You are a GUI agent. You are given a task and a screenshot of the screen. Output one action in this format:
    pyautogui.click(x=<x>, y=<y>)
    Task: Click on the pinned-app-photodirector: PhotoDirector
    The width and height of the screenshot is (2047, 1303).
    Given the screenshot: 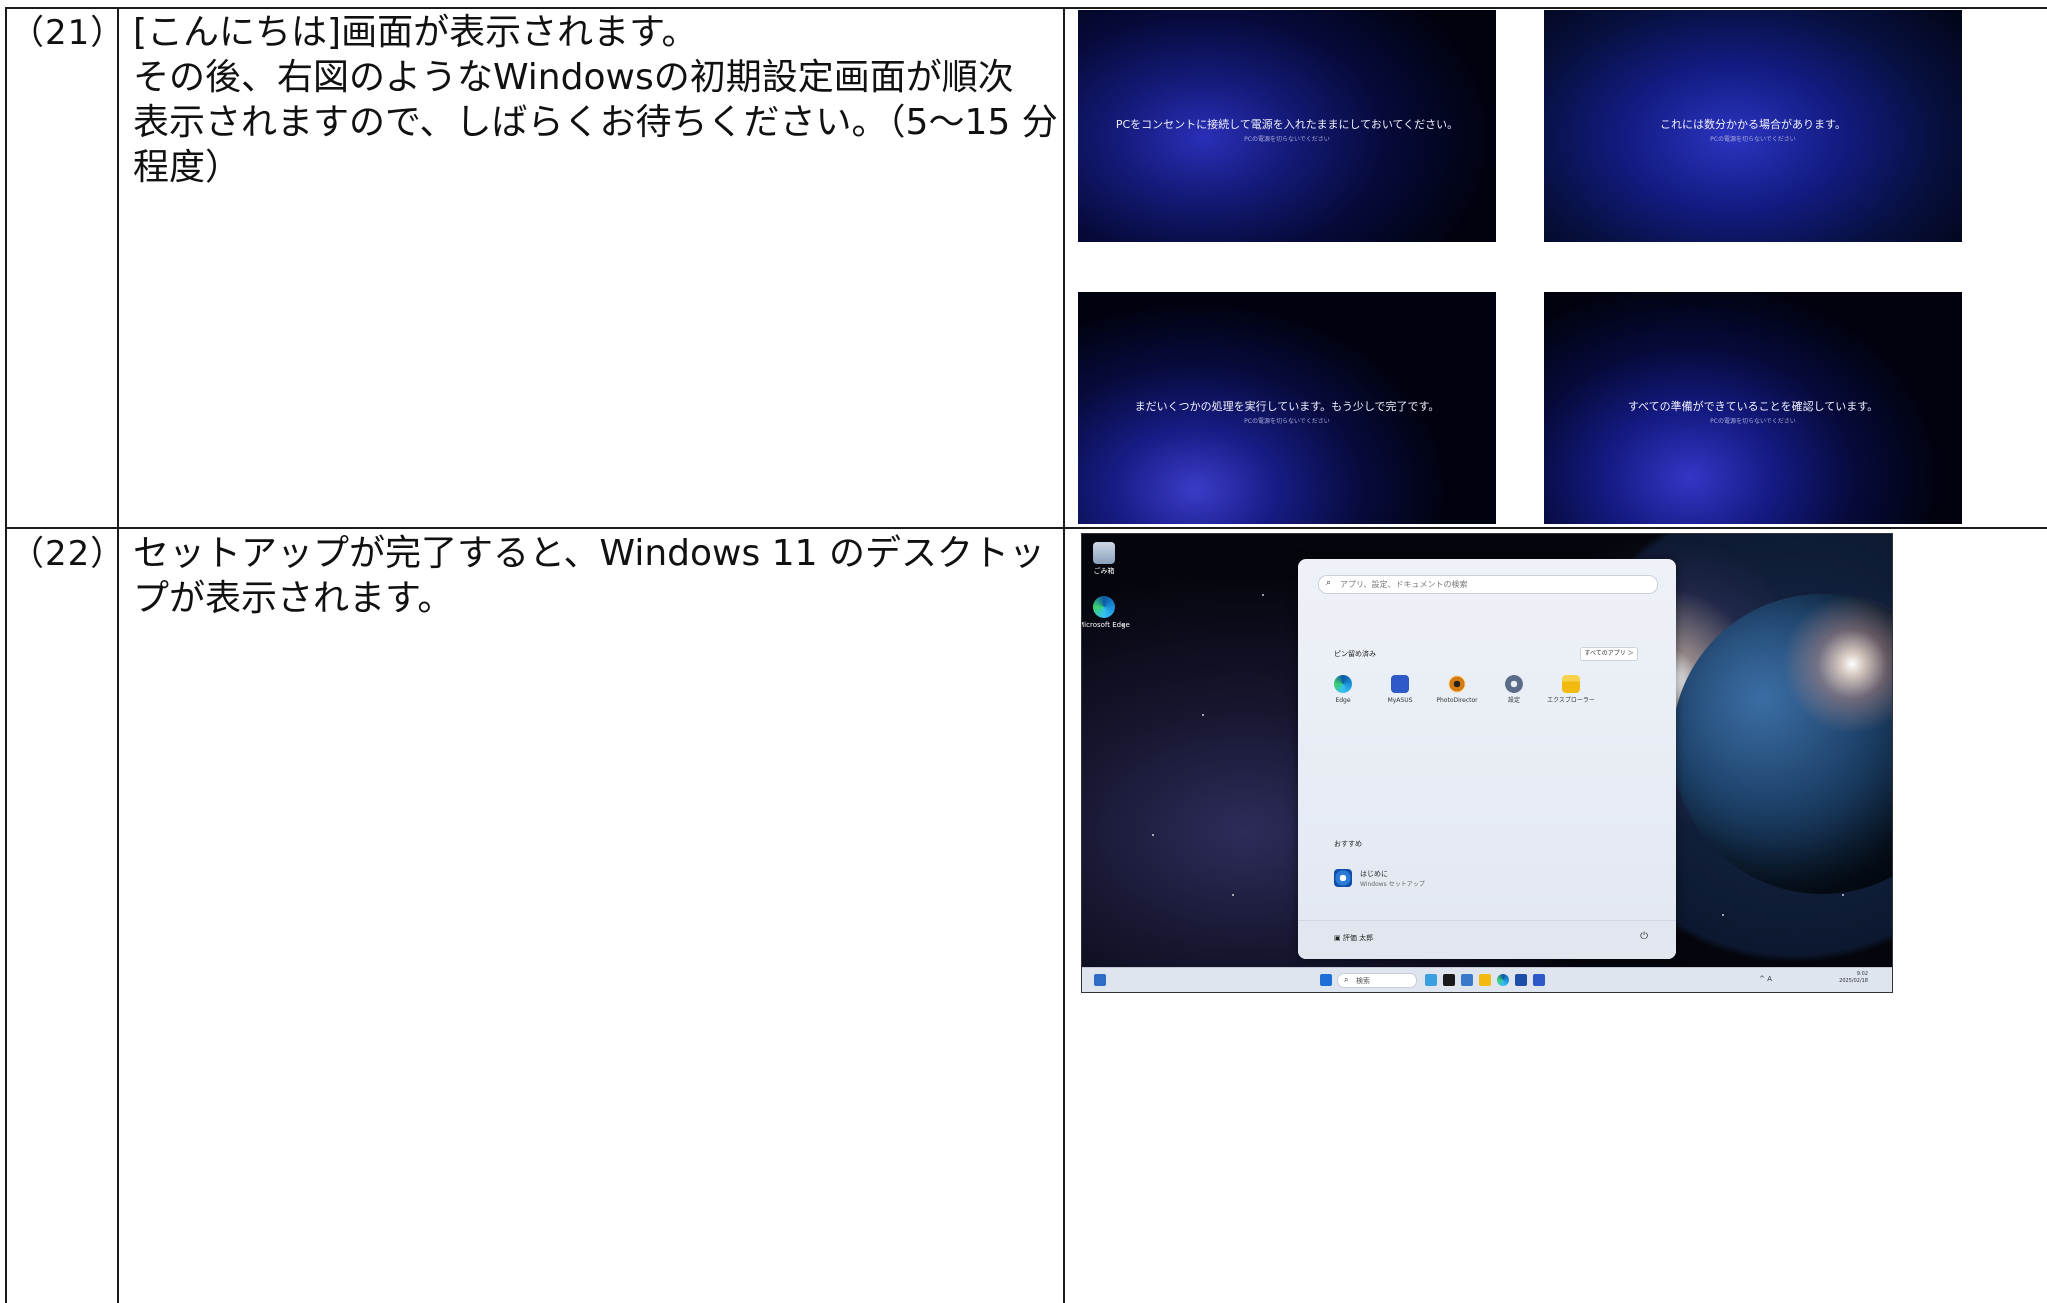 What is the action you would take?
    pyautogui.click(x=1457, y=690)
    